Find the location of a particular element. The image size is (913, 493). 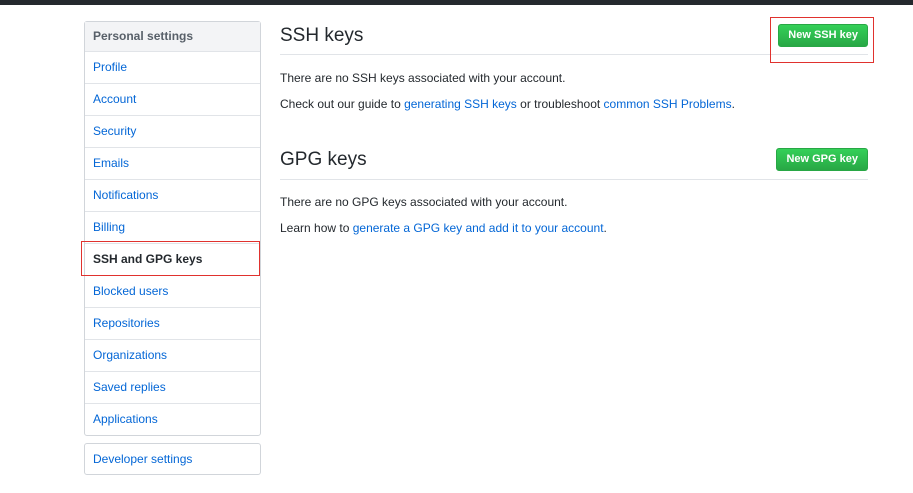

sidebar-item-organizations: Organizations is located at coordinates (172, 356).